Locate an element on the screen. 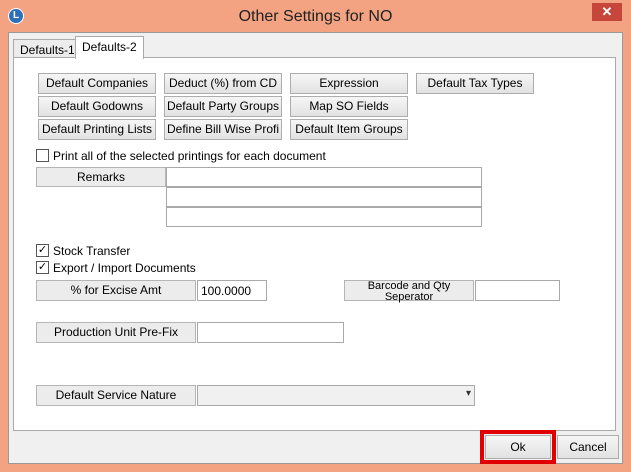 The height and width of the screenshot is (472, 631). production-prefix-input is located at coordinates (270, 332).